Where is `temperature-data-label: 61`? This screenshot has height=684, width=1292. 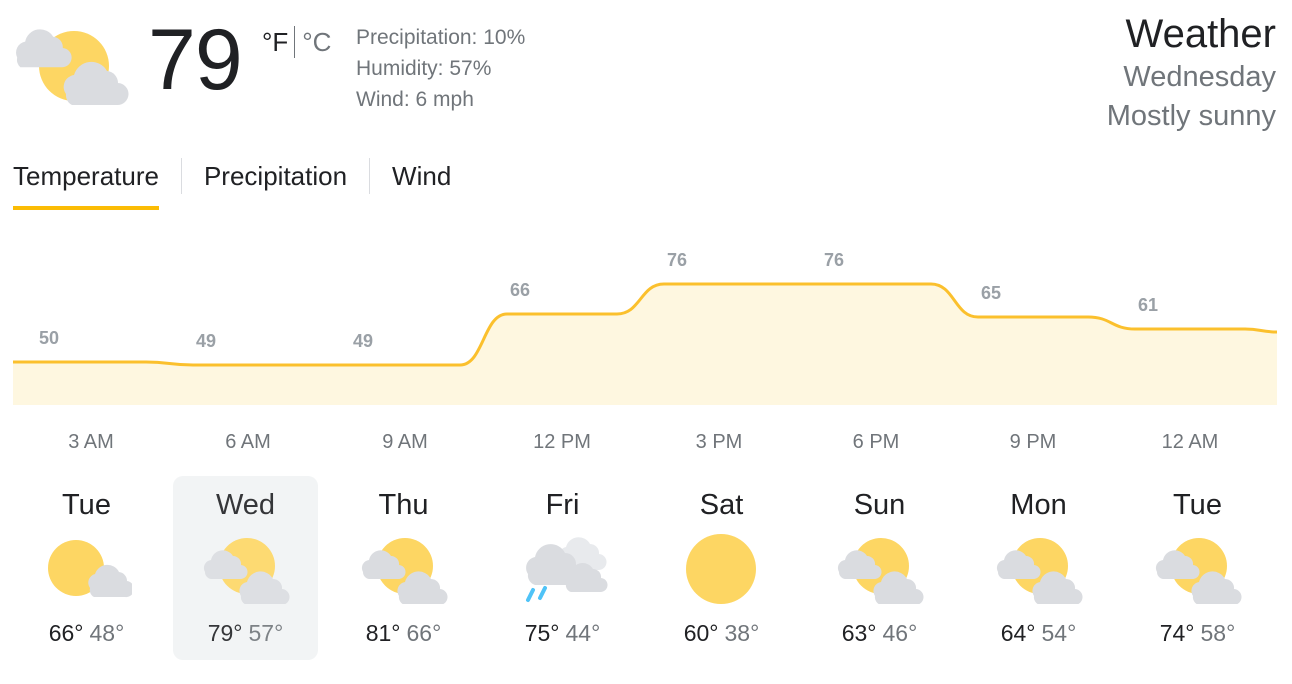
temperature-data-label: 61 is located at coordinates (1148, 305).